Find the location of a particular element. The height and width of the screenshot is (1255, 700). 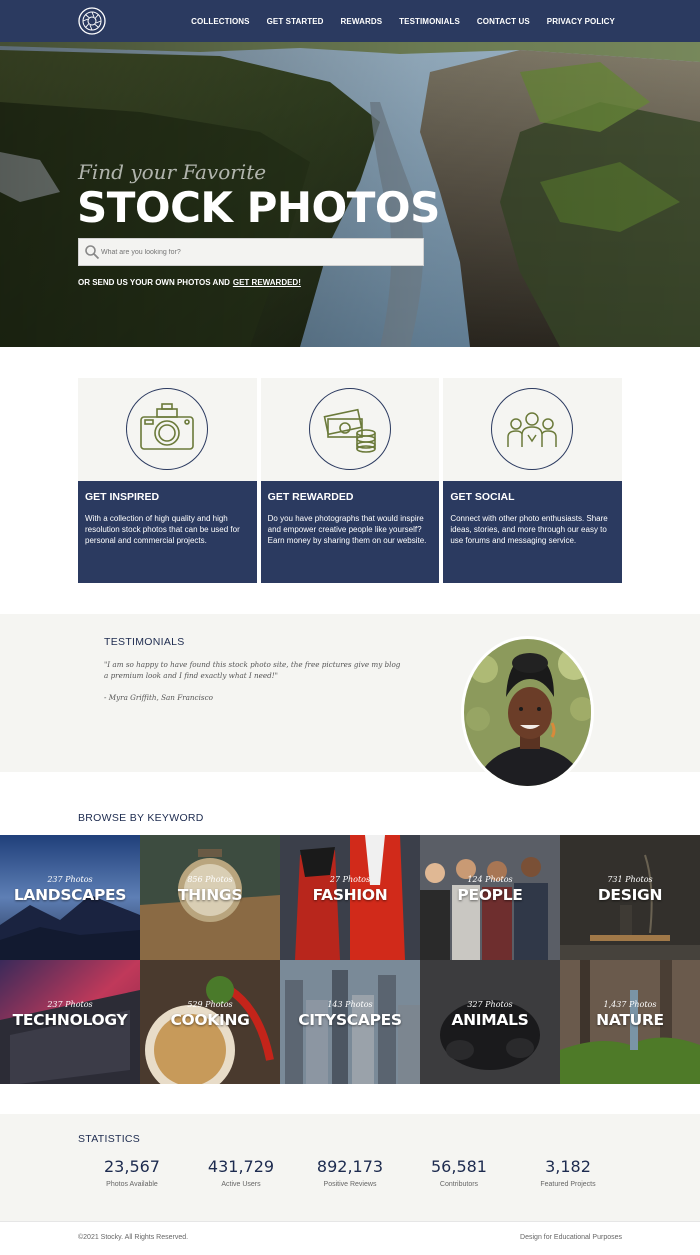

keyword-tile-animals: 327 Photos ANIMALS is located at coordinates (490, 1021).